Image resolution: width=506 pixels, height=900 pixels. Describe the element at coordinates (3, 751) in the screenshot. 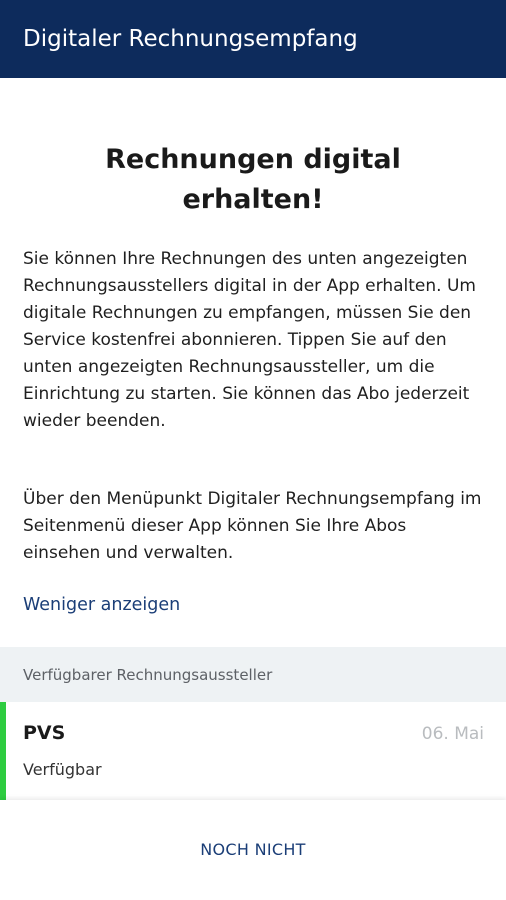

I see `available-accent-bar` at that location.